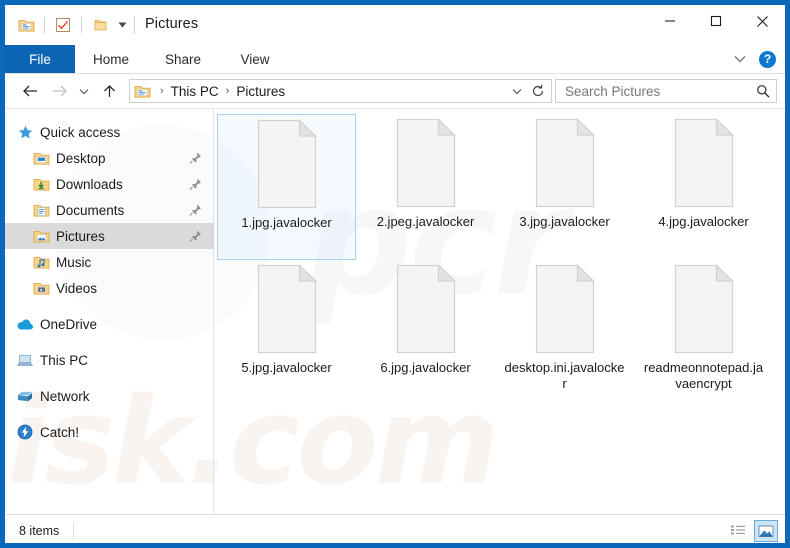 The width and height of the screenshot is (790, 548). What do you see at coordinates (109, 158) in the screenshot?
I see `sidebar-item-desktop: Desktop` at bounding box center [109, 158].